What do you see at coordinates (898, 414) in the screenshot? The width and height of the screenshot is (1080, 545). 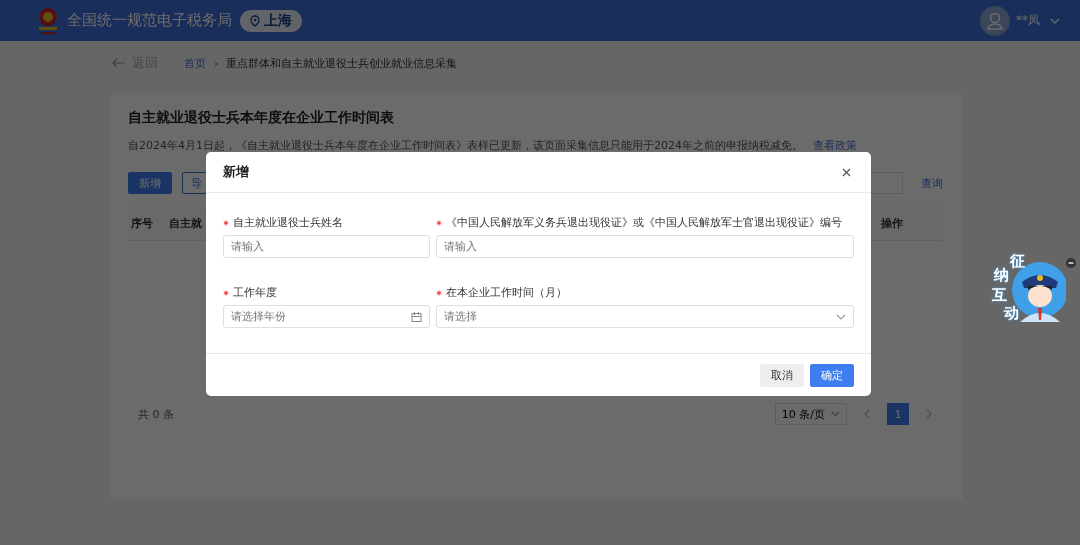 I see `page-number-button: 1` at bounding box center [898, 414].